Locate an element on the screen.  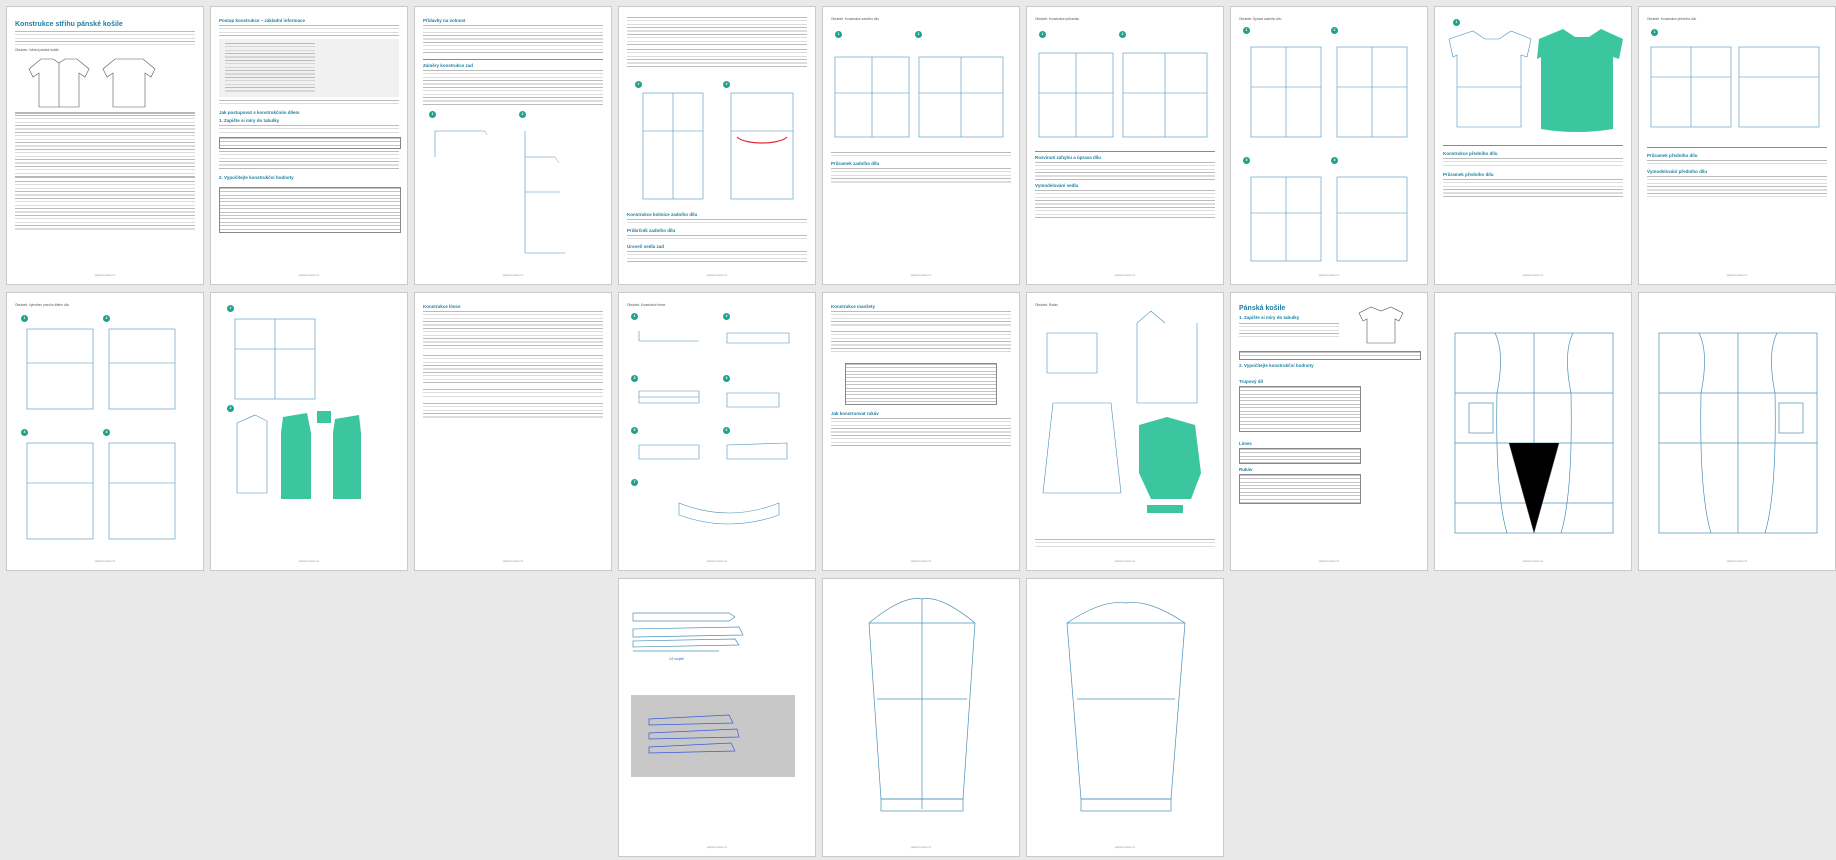
document-page-12: Konstrukce límce patterncutter.cz is located at coordinates (513, 431).